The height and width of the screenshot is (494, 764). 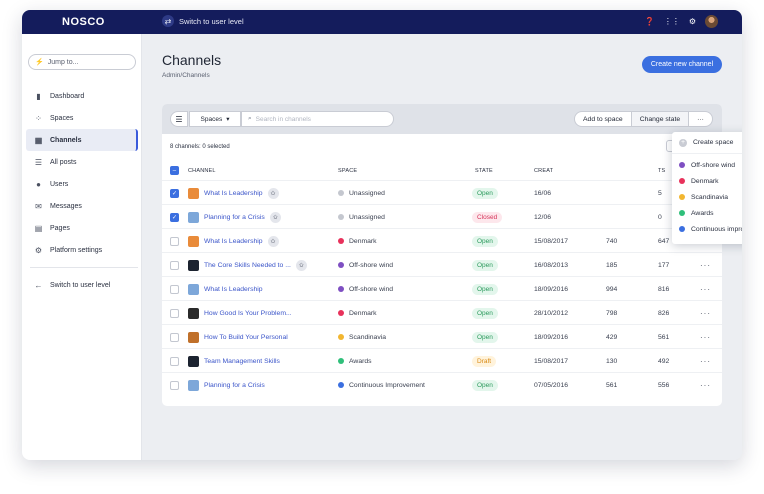 I want to click on filter-button: ☰, so click(x=179, y=119).